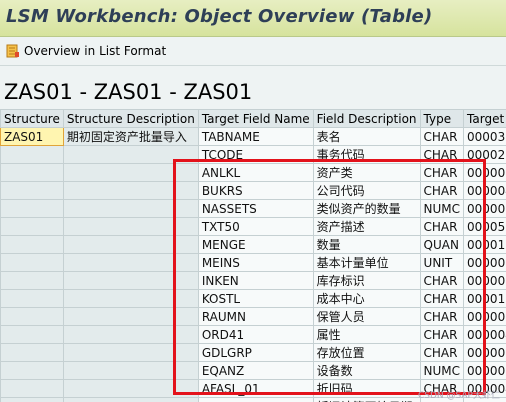 Image resolution: width=506 pixels, height=402 pixels. What do you see at coordinates (484, 226) in the screenshot?
I see `table-cell: 000050` at bounding box center [484, 226].